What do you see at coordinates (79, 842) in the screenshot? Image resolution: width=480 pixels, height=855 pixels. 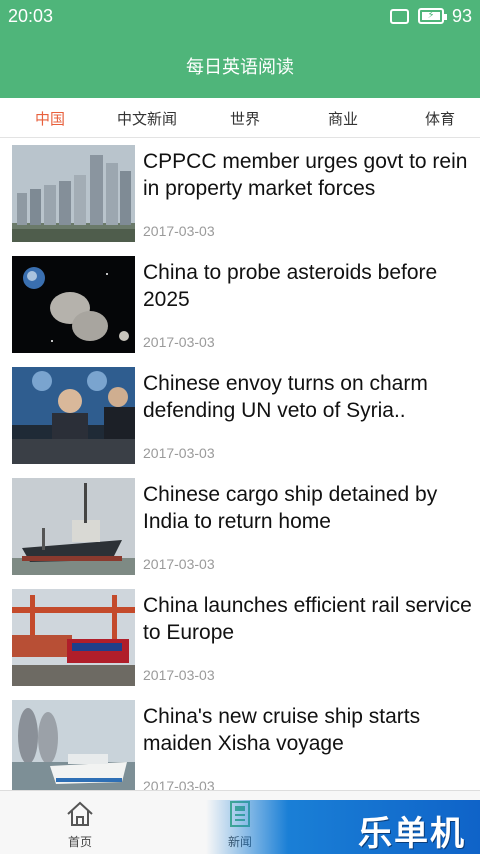 I see `nav-home-label: 首页` at bounding box center [79, 842].